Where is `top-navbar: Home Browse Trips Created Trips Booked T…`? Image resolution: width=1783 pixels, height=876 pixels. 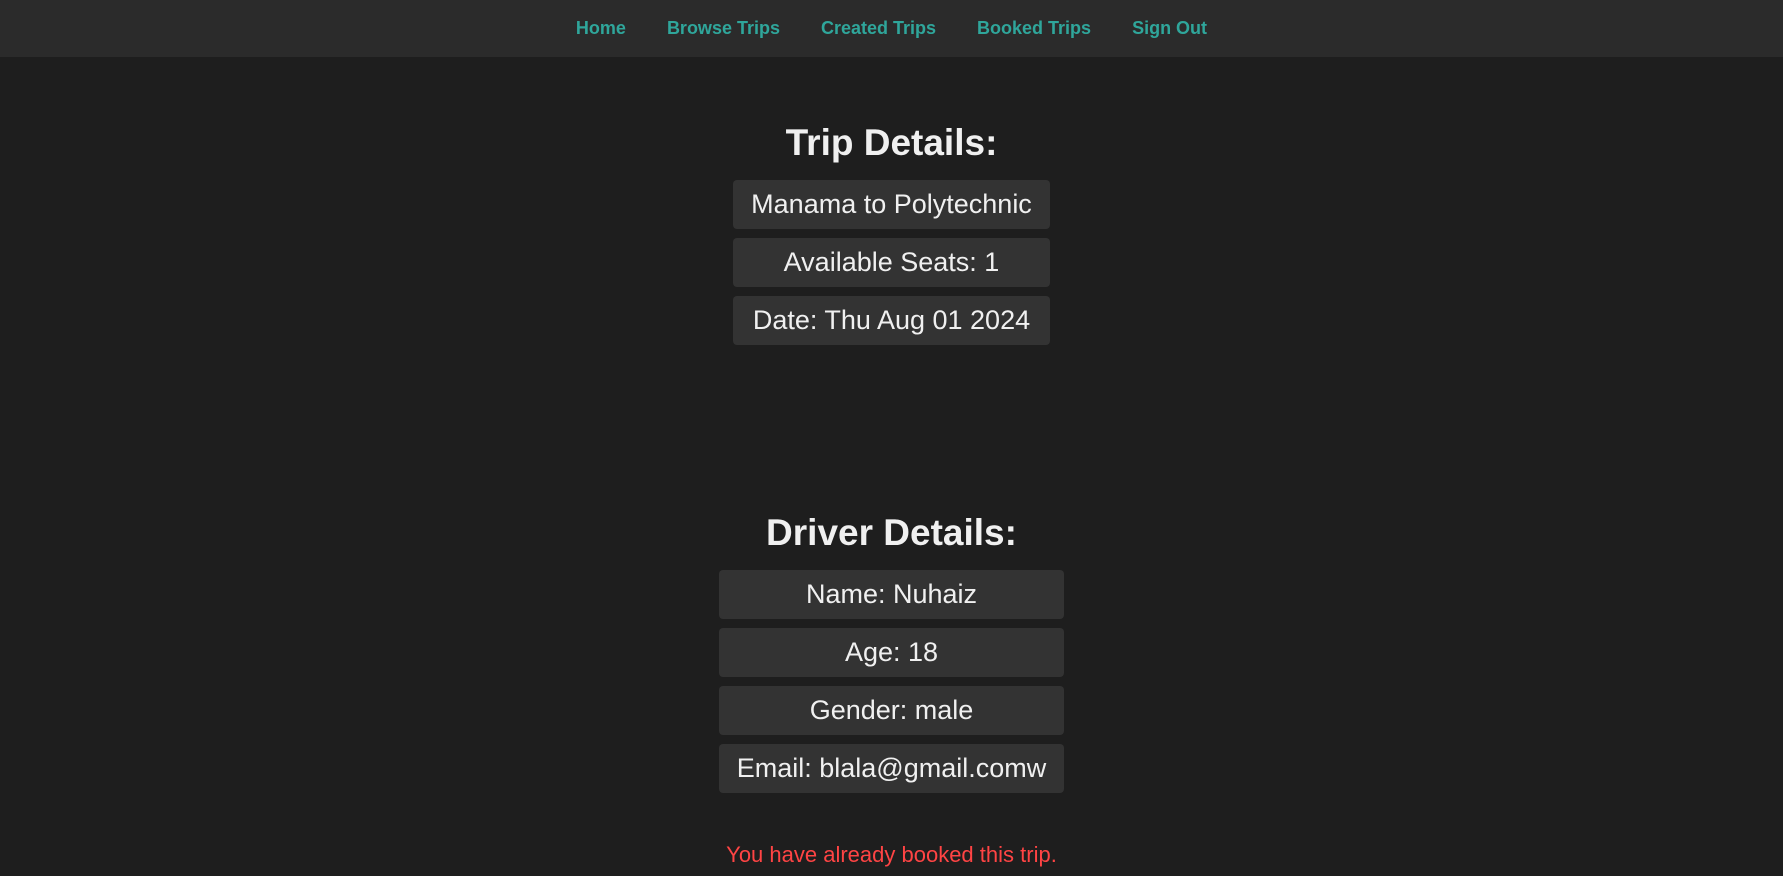
top-navbar: Home Browse Trips Created Trips Booked T… is located at coordinates (891, 28).